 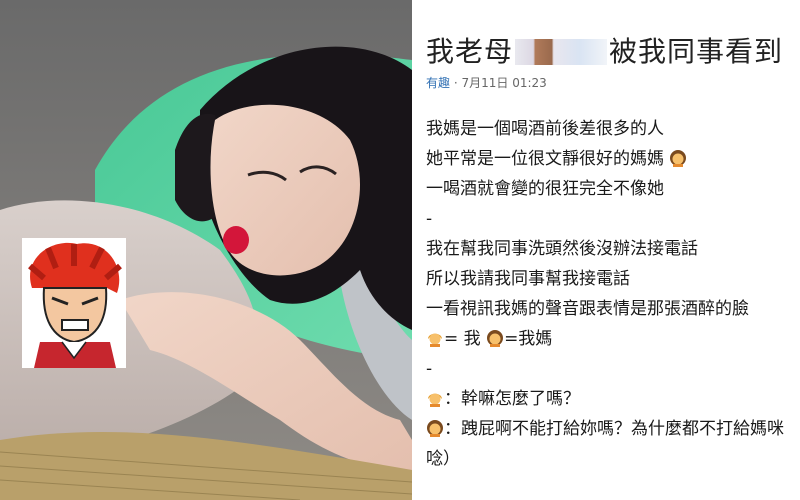 I want to click on post-title: 我老母 被我同事看到, so click(x=604, y=50).